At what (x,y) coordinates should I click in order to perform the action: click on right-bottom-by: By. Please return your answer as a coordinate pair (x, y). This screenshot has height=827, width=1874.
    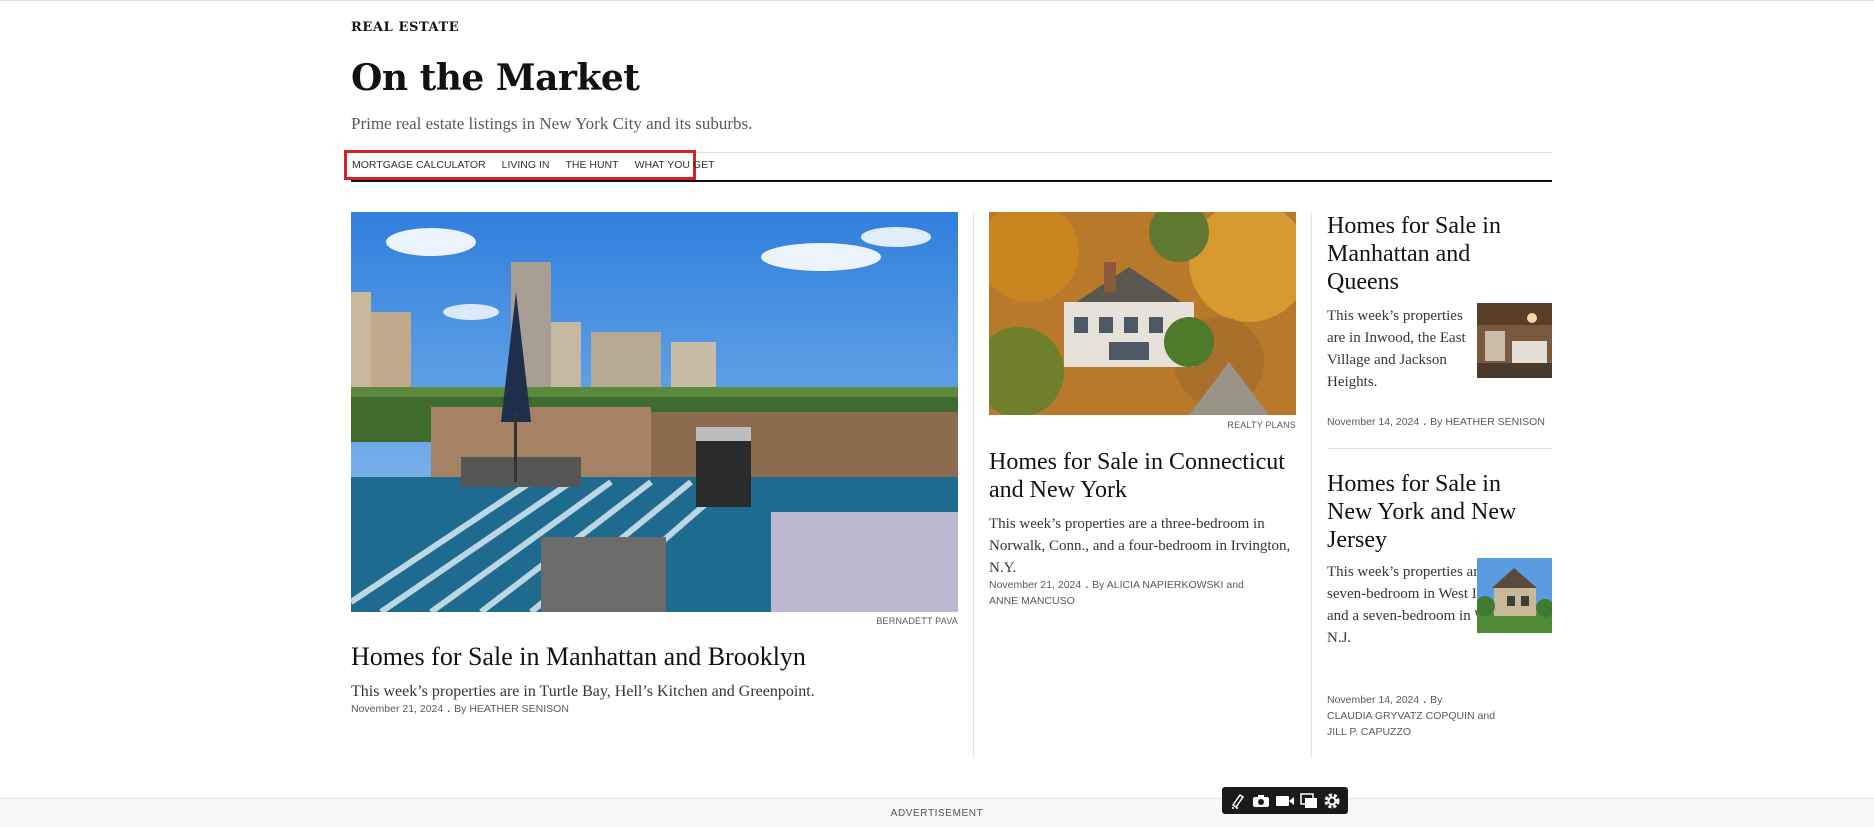
    Looking at the image, I should click on (1436, 700).